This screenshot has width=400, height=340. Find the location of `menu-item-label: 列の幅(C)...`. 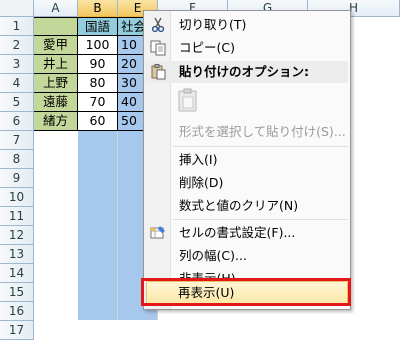

menu-item-label: 列の幅(C)... is located at coordinates (213, 255).